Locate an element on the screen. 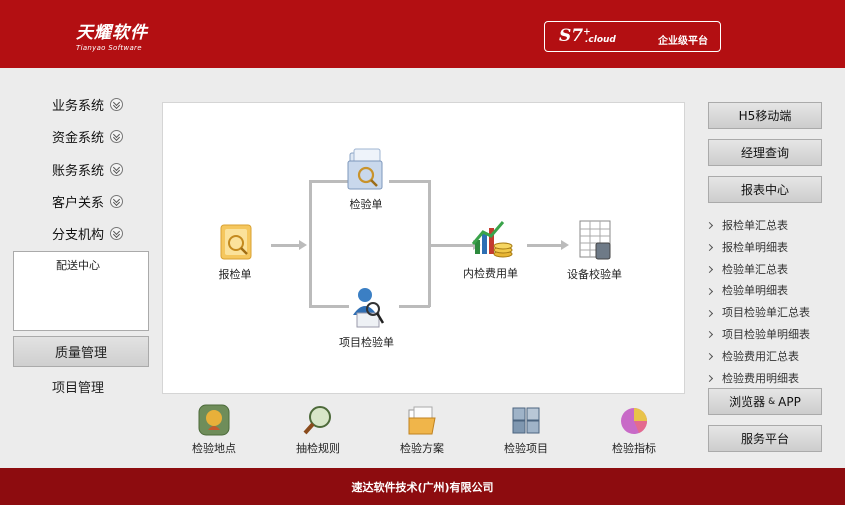 The width and height of the screenshot is (845, 505). company-logo: 天耀软件 Tianyao Software is located at coordinates (112, 35).